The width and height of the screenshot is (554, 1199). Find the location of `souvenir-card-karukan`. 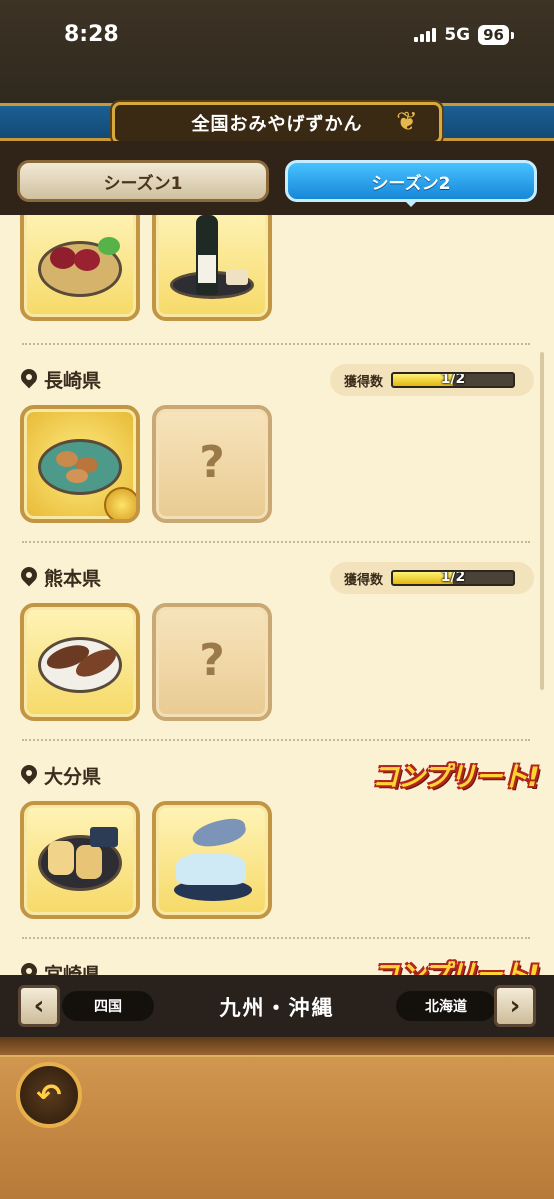

souvenir-card-karukan is located at coordinates (80, 662).